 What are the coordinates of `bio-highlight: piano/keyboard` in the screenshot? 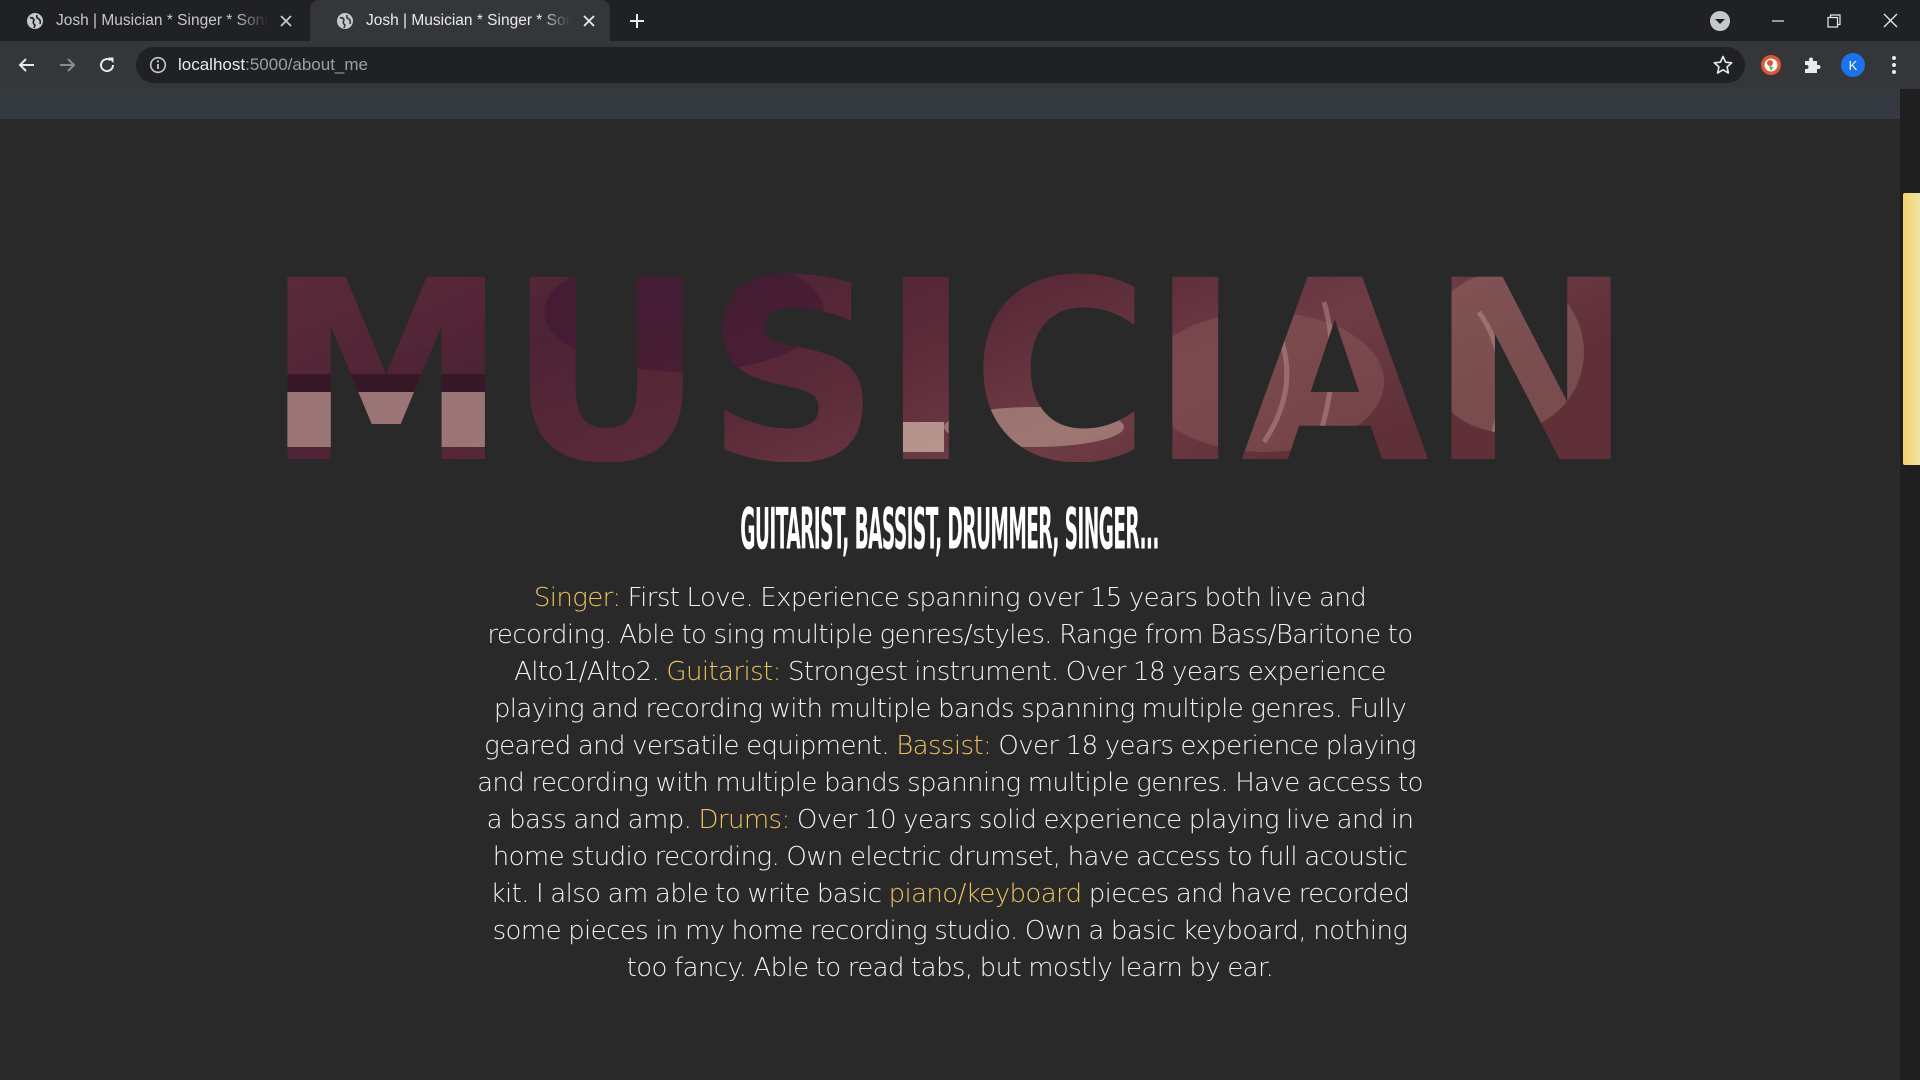 It's located at (985, 894).